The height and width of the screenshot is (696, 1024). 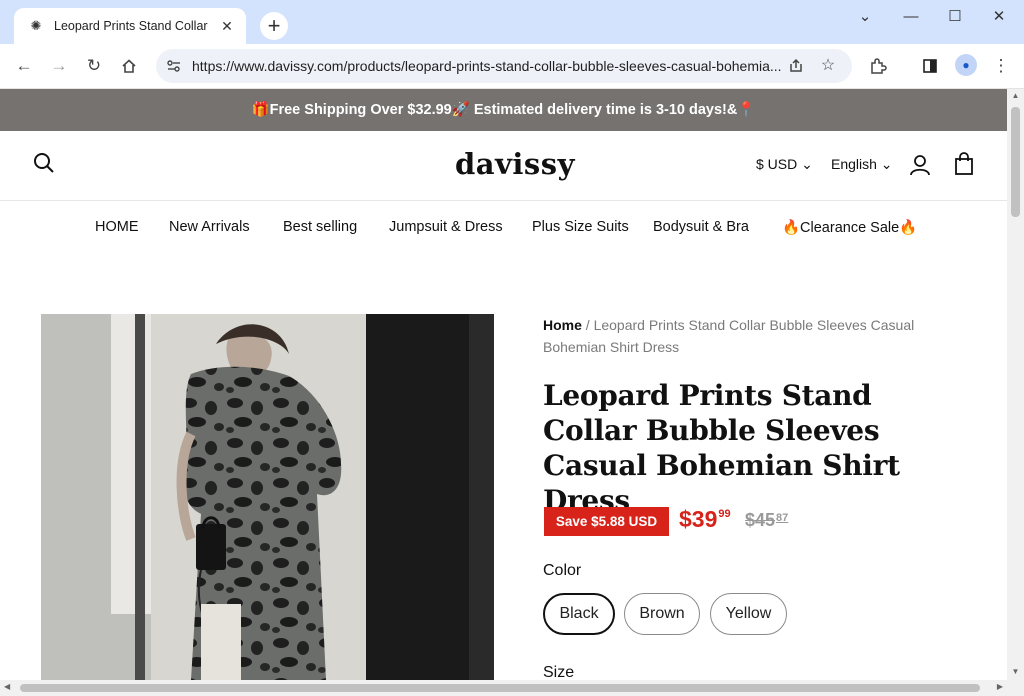 I want to click on compare-price-cents: 87, so click(x=782, y=518).